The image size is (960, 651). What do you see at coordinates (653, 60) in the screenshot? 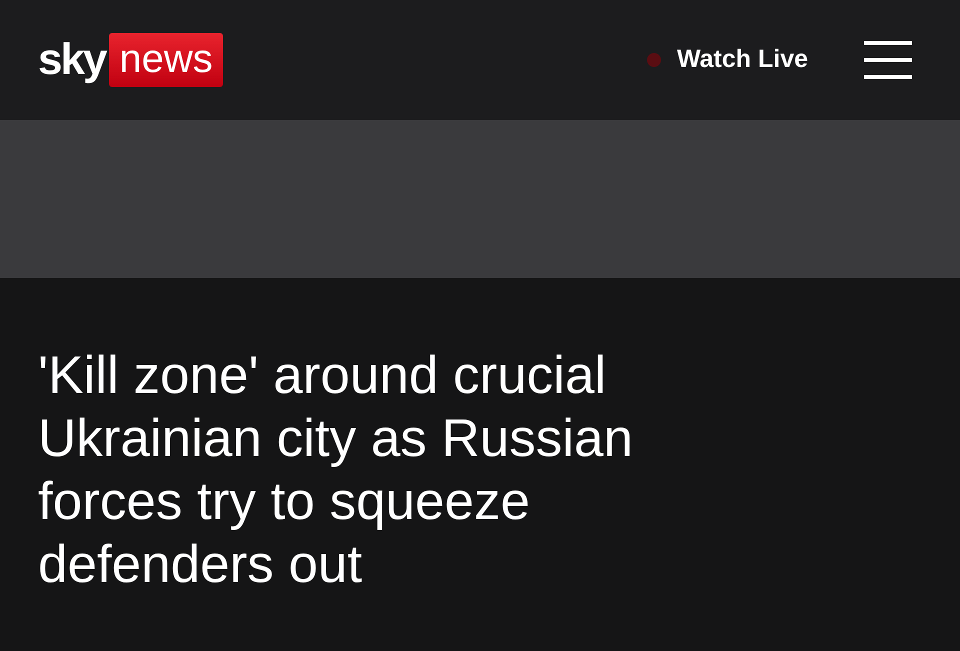
I see `live-icon` at bounding box center [653, 60].